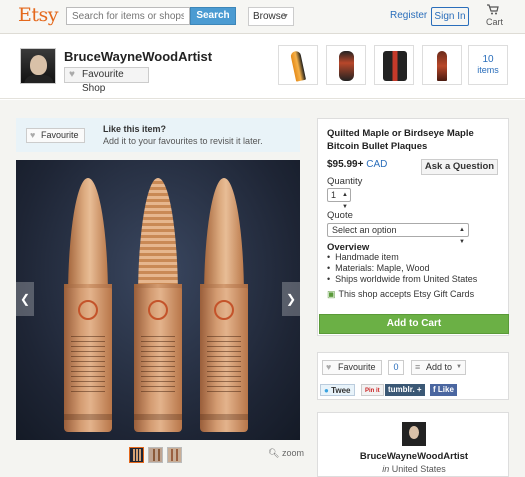  I want to click on chevron-updown-icon: ▲ ▼, so click(462, 236).